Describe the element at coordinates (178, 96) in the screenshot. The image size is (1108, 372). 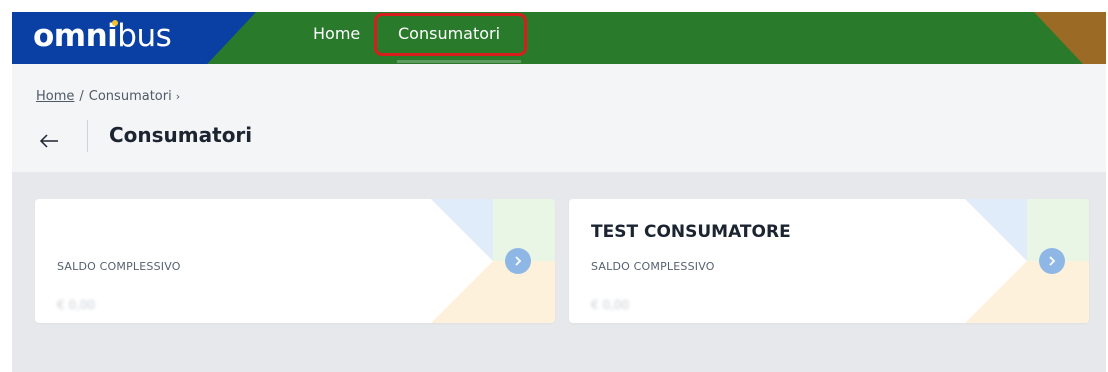
I see `breadcrumb-chevron-icon: ›` at that location.